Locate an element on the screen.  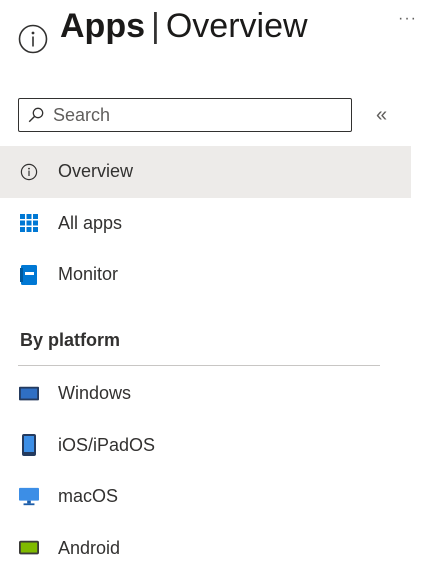
sidebar-item-macos: macOS is located at coordinates (205, 497).